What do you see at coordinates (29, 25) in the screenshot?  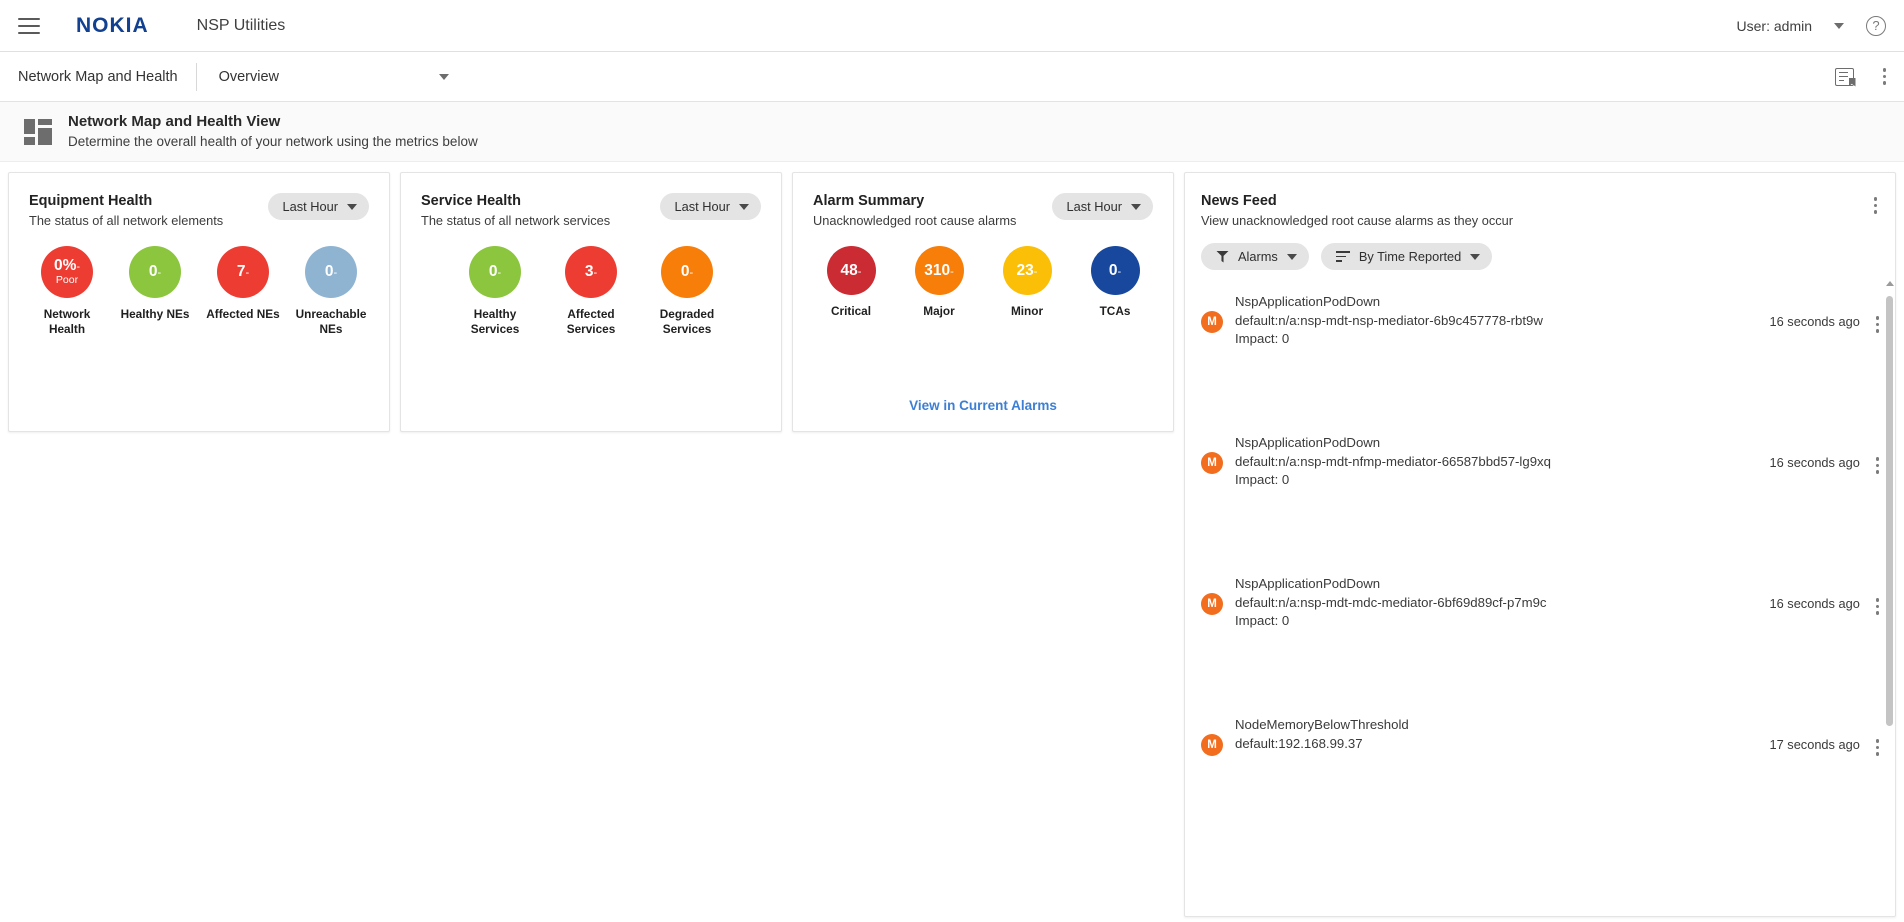 I see `hamburger-icon` at bounding box center [29, 25].